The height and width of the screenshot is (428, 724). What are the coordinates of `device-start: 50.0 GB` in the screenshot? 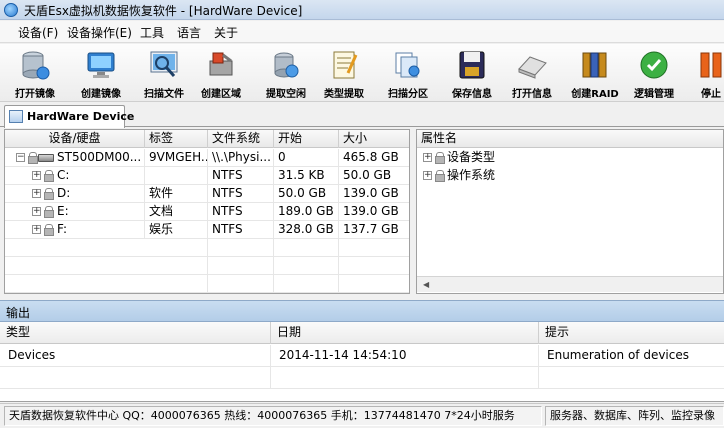 It's located at (306, 194).